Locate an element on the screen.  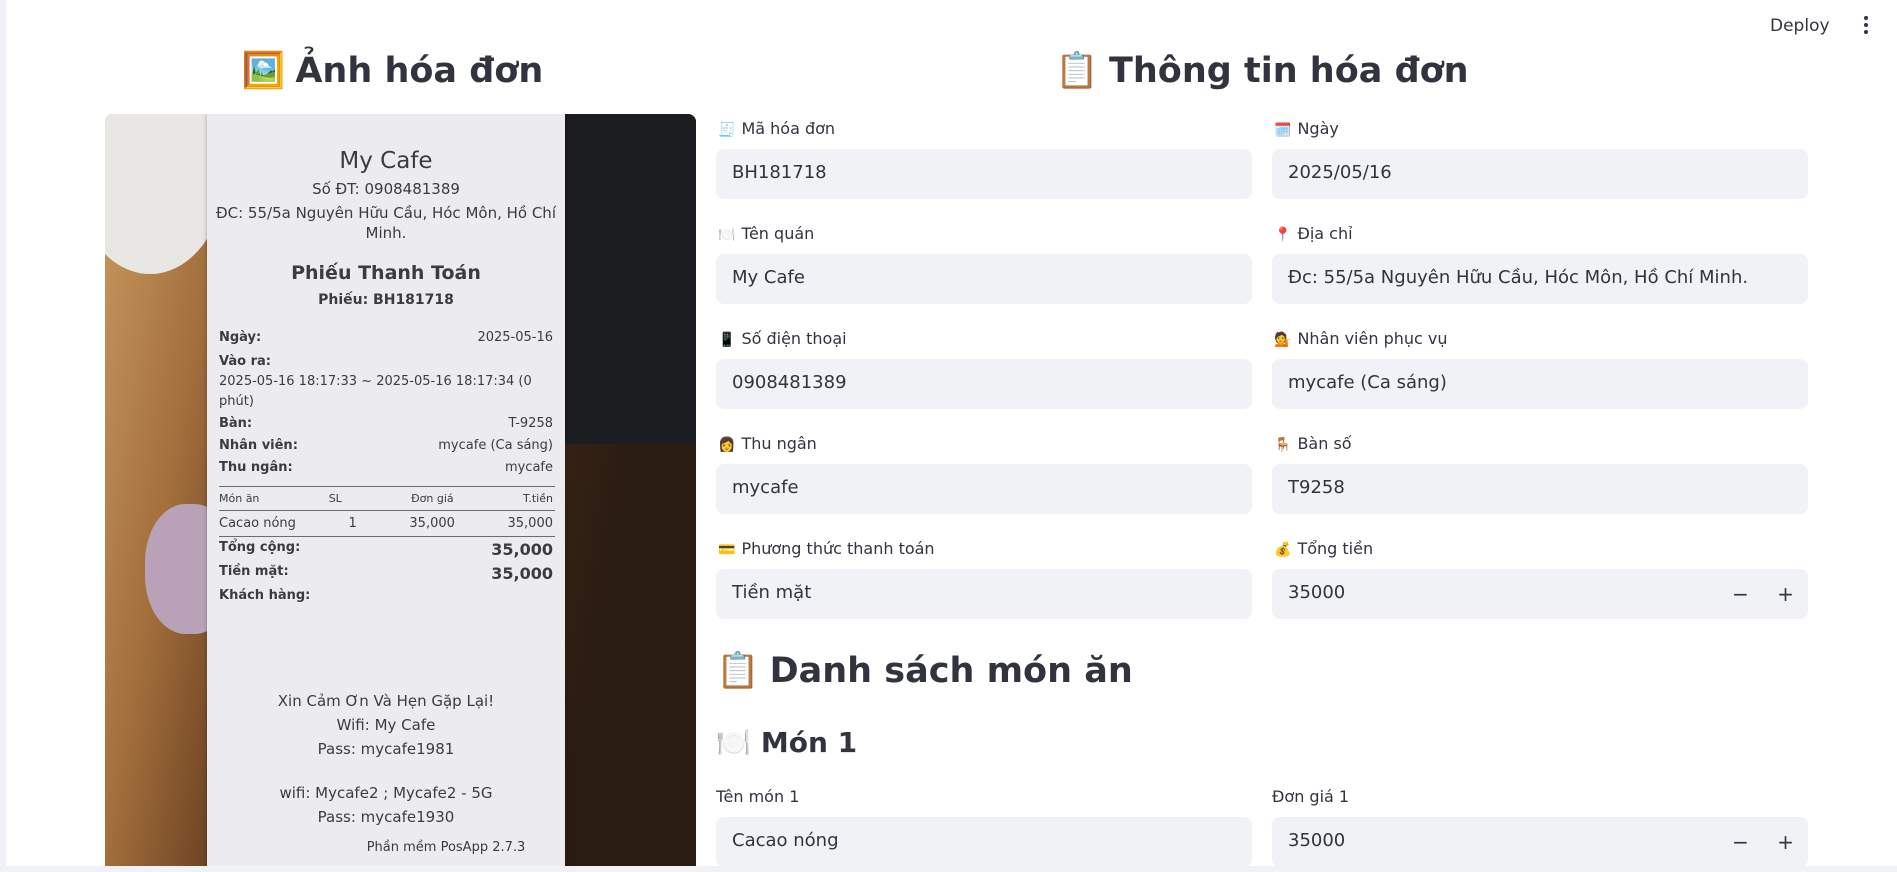
clipboard-icon: 📋 is located at coordinates (738, 671).